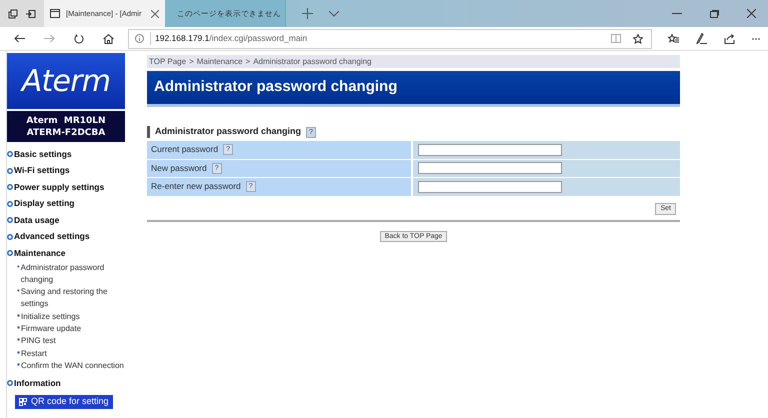 This screenshot has height=418, width=768. Describe the element at coordinates (64, 401) in the screenshot. I see `qr-code-button: QR code for setting` at that location.